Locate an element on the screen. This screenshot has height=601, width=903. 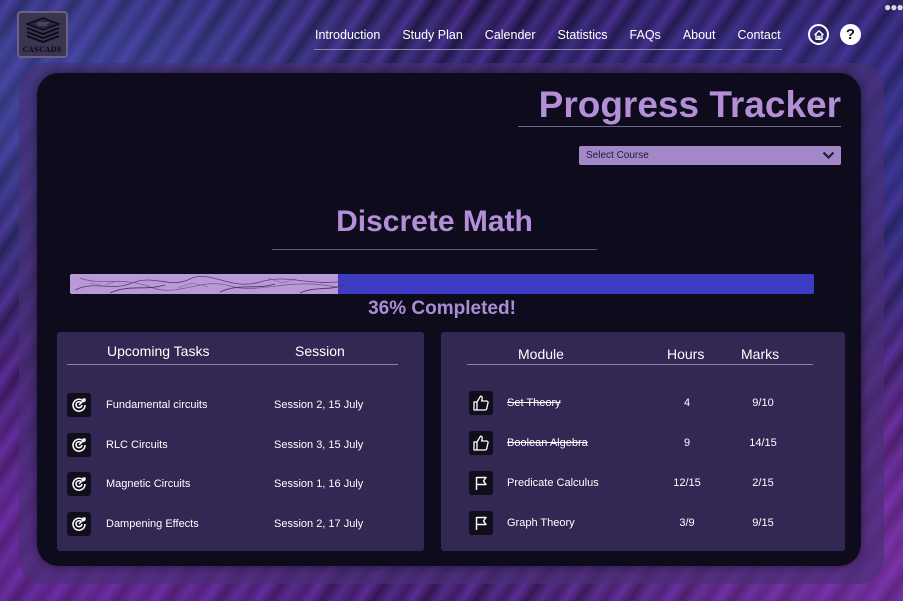
nav-statistics: Statistics is located at coordinates (583, 38).